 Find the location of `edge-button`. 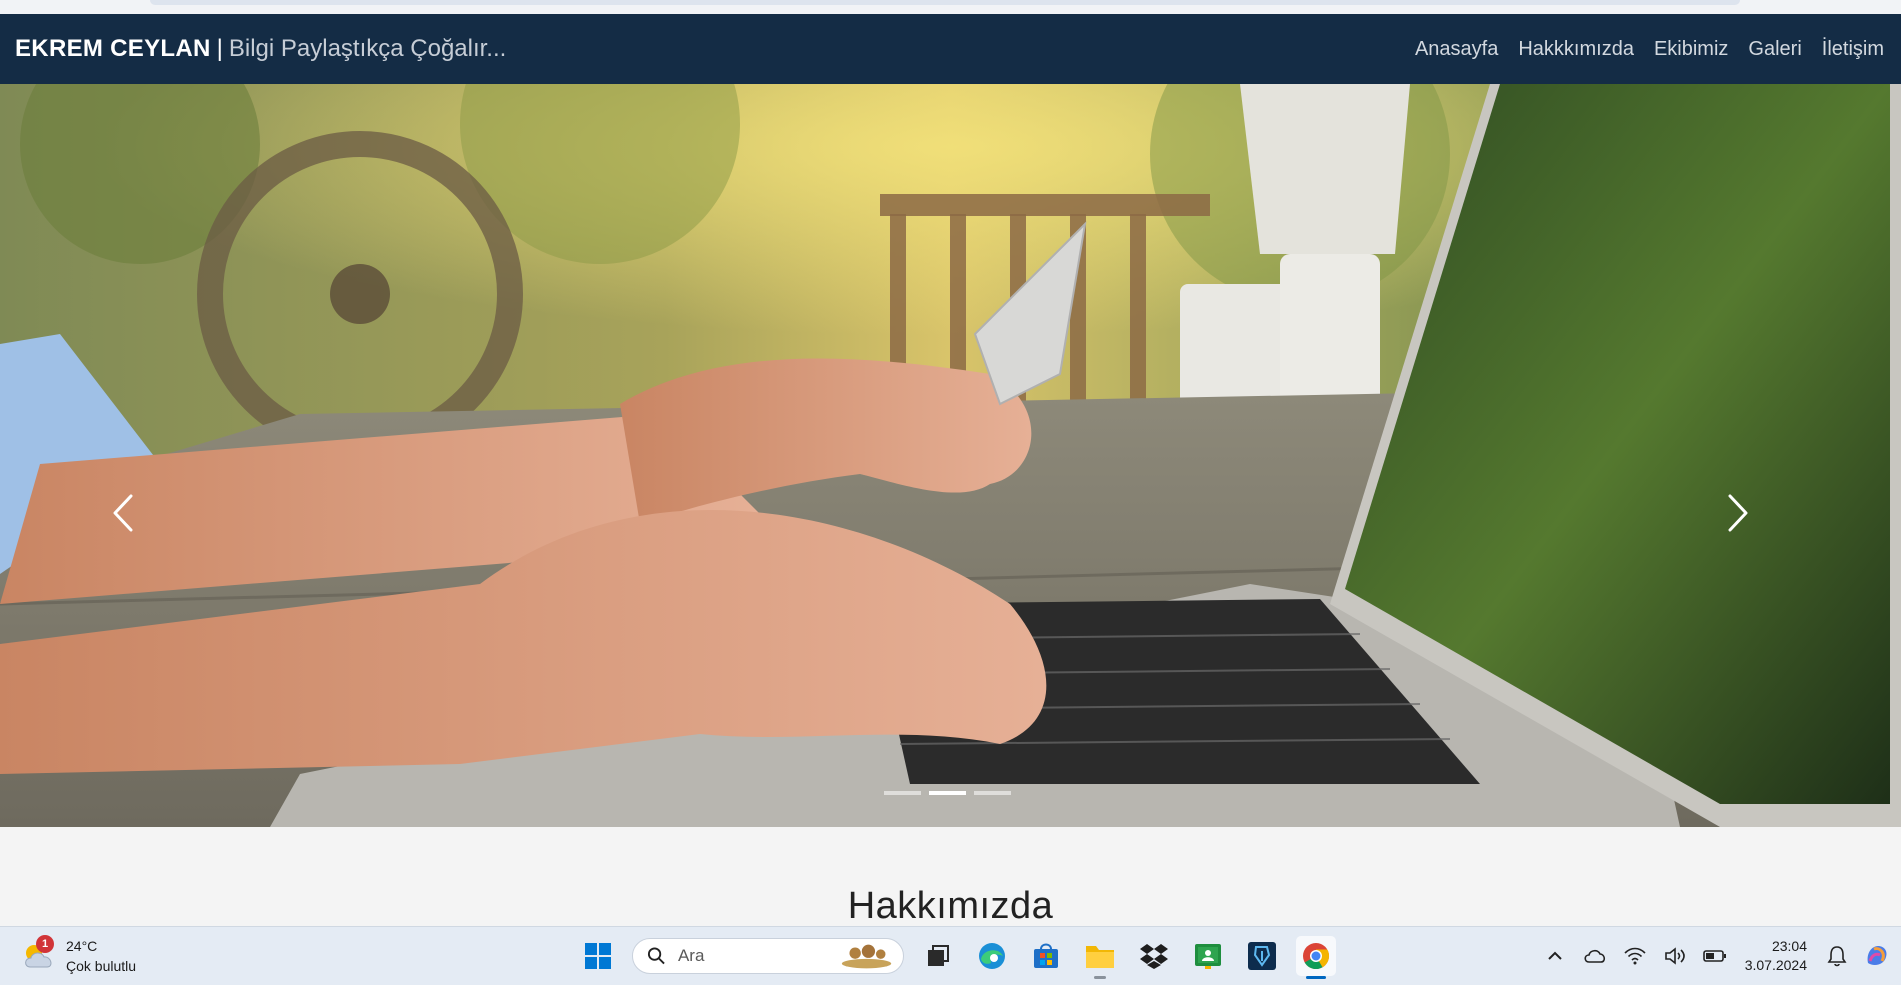

edge-button is located at coordinates (992, 956).